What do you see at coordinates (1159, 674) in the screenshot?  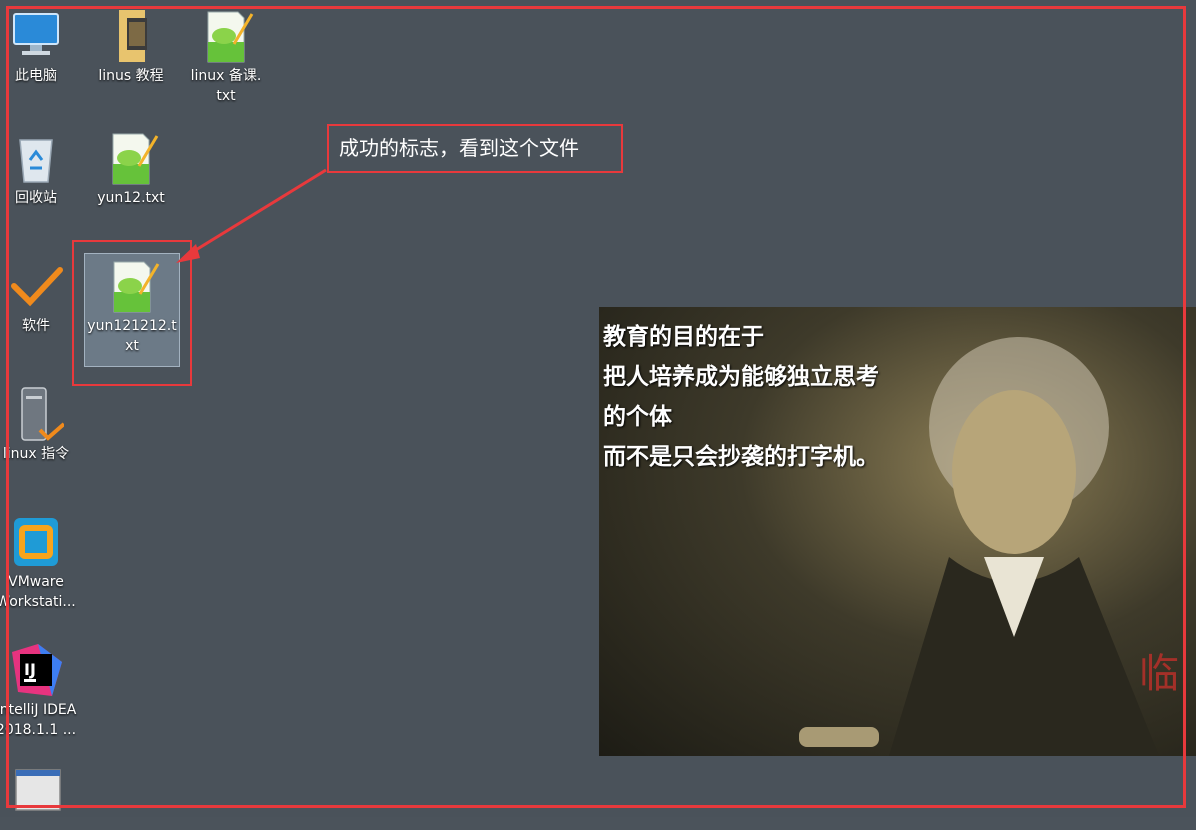 I see `svg-text: 临` at bounding box center [1159, 674].